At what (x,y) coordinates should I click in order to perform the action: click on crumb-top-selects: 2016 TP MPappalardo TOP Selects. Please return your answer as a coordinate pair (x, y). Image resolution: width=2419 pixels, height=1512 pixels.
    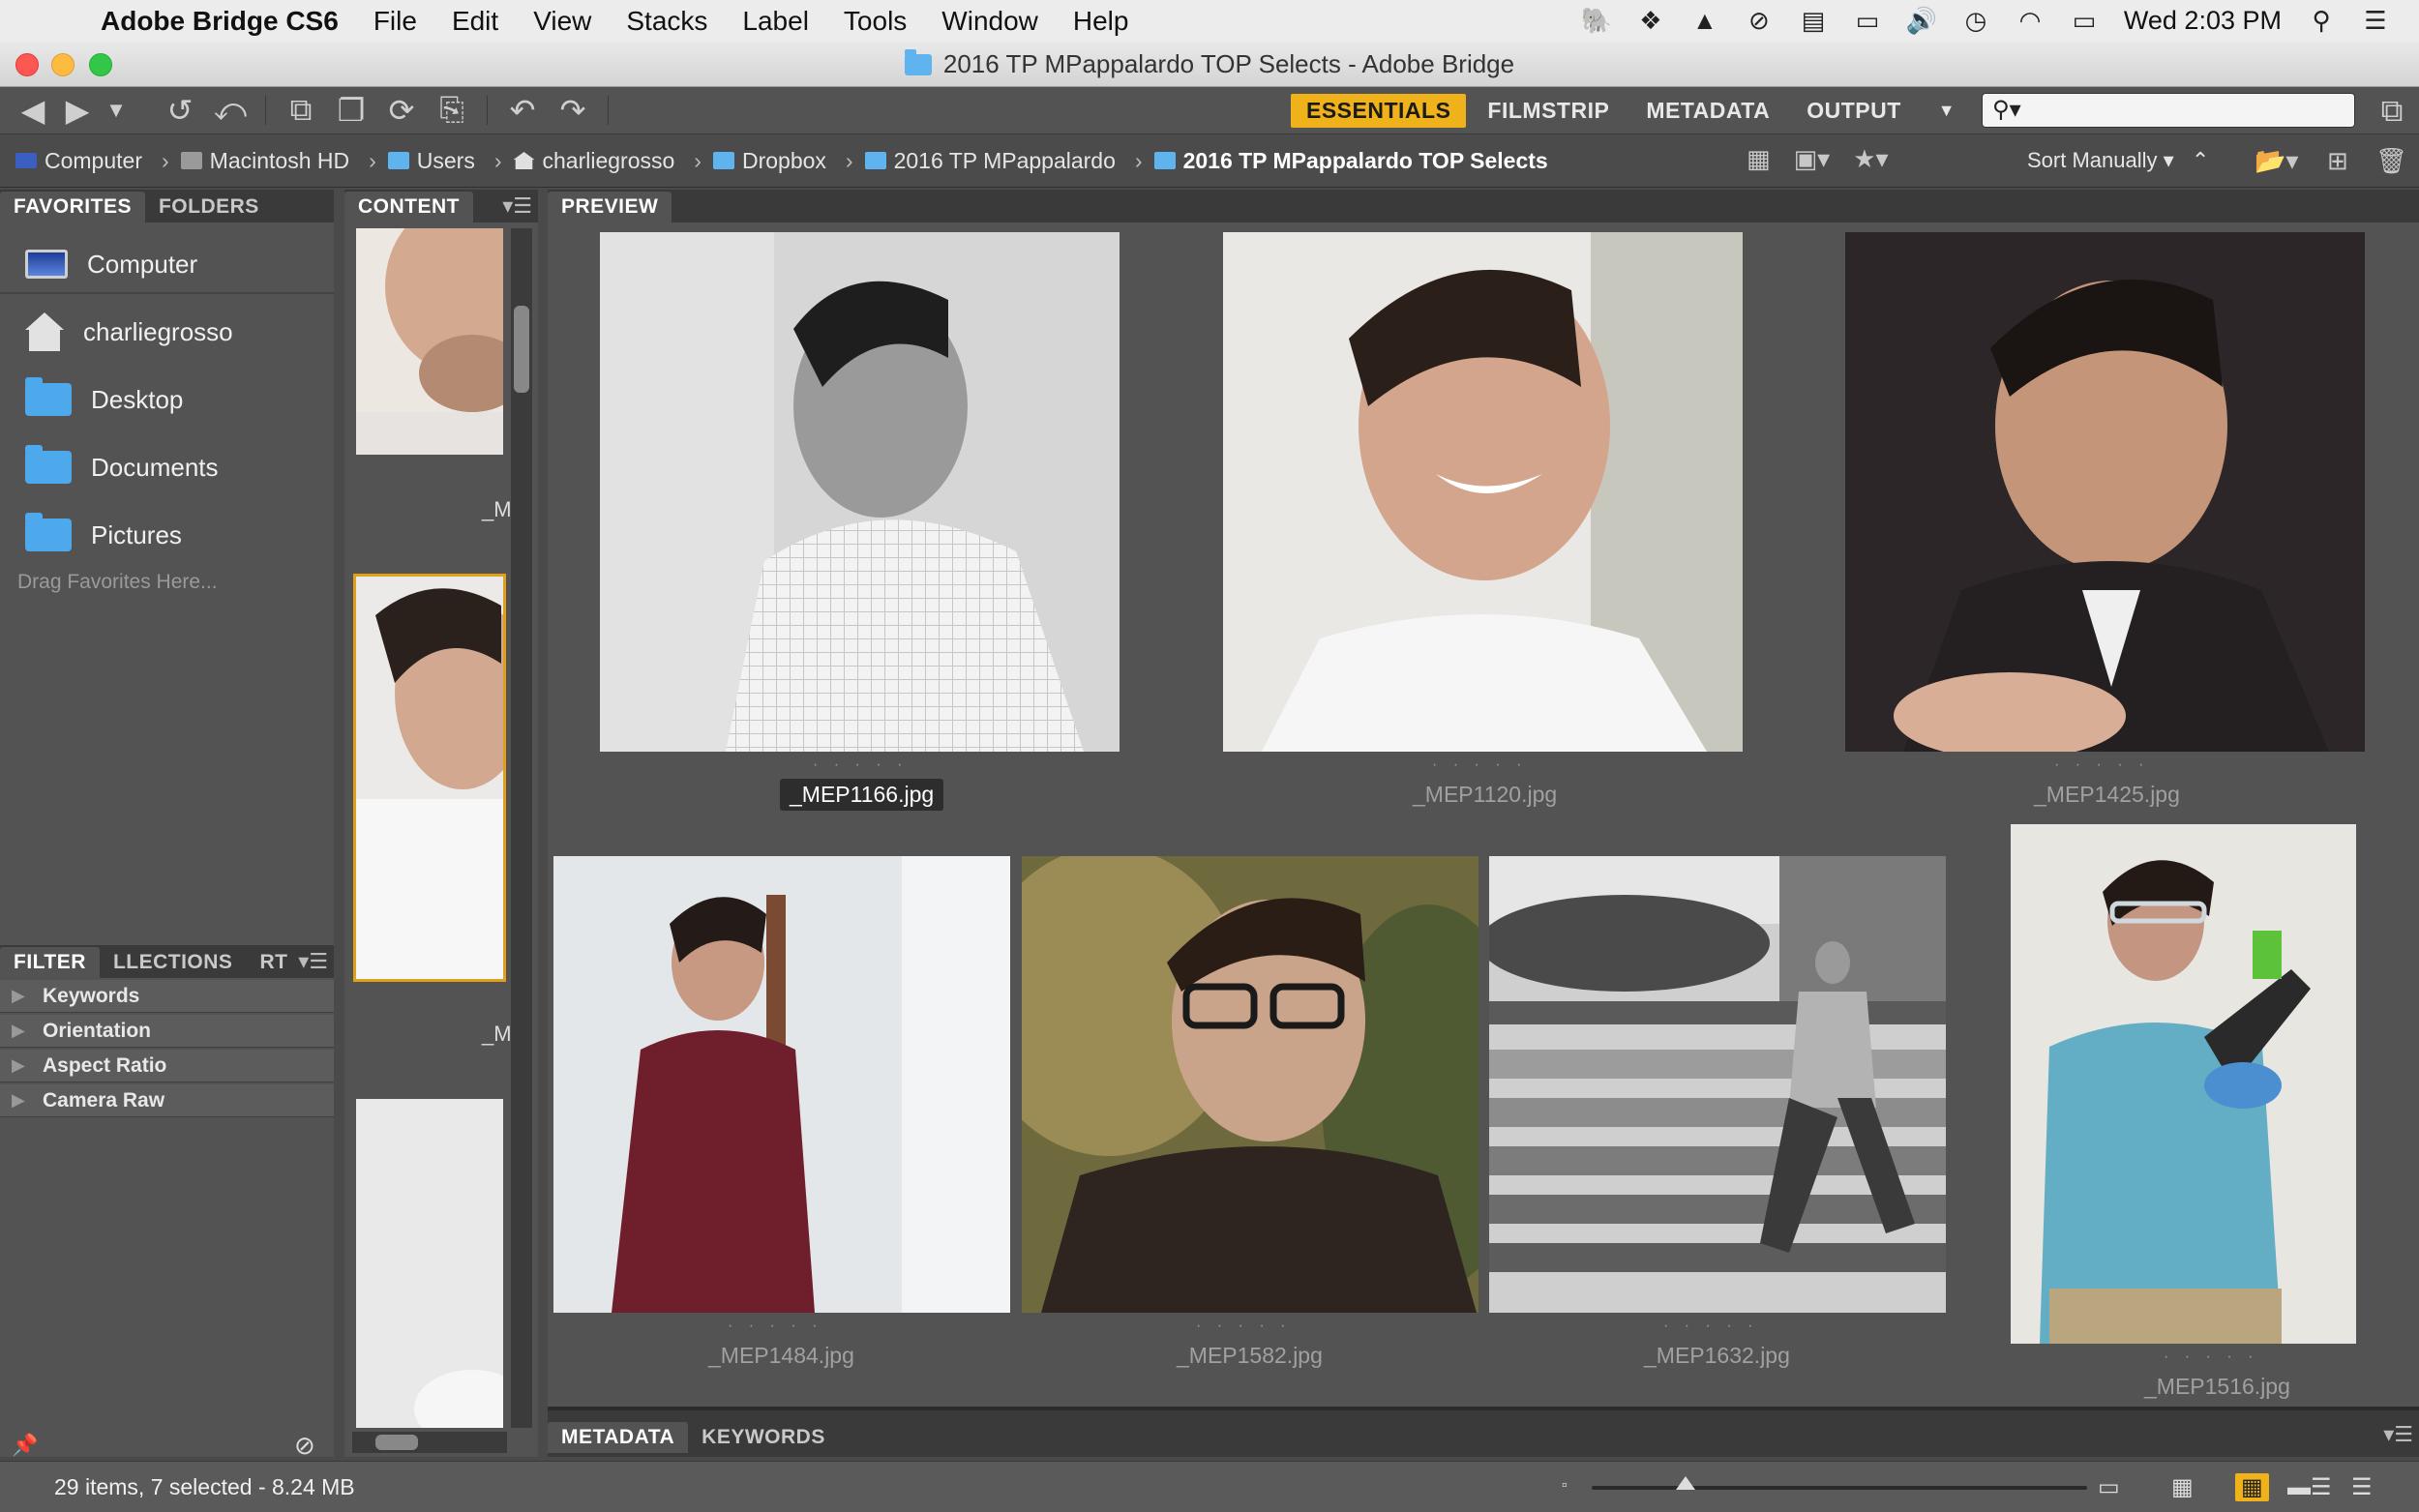
    Looking at the image, I should click on (1350, 161).